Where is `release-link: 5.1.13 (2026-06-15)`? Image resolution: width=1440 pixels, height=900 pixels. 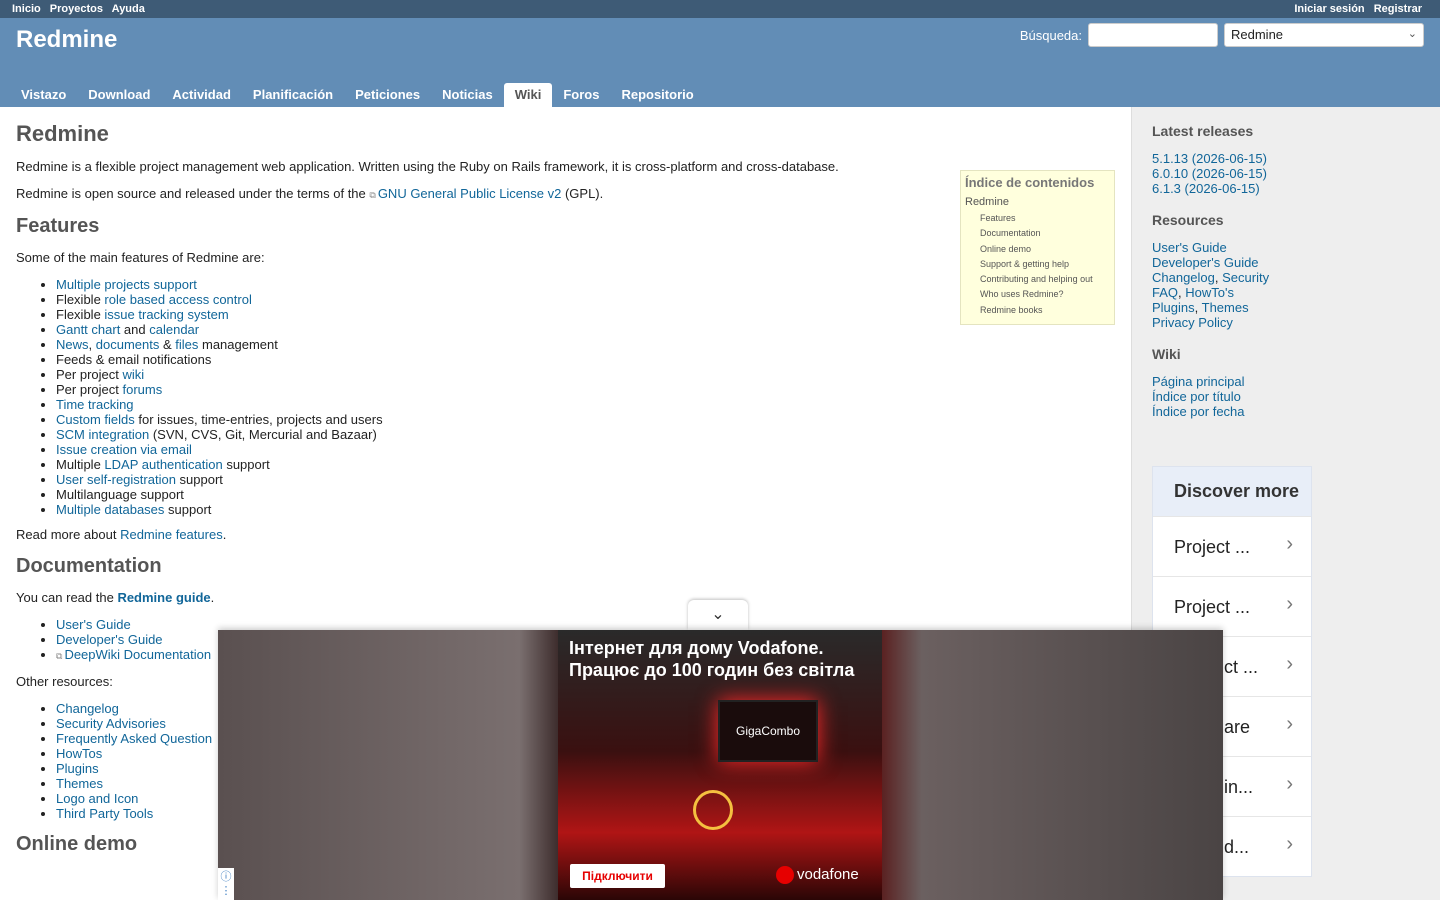 release-link: 5.1.13 (2026-06-15) is located at coordinates (1209, 158).